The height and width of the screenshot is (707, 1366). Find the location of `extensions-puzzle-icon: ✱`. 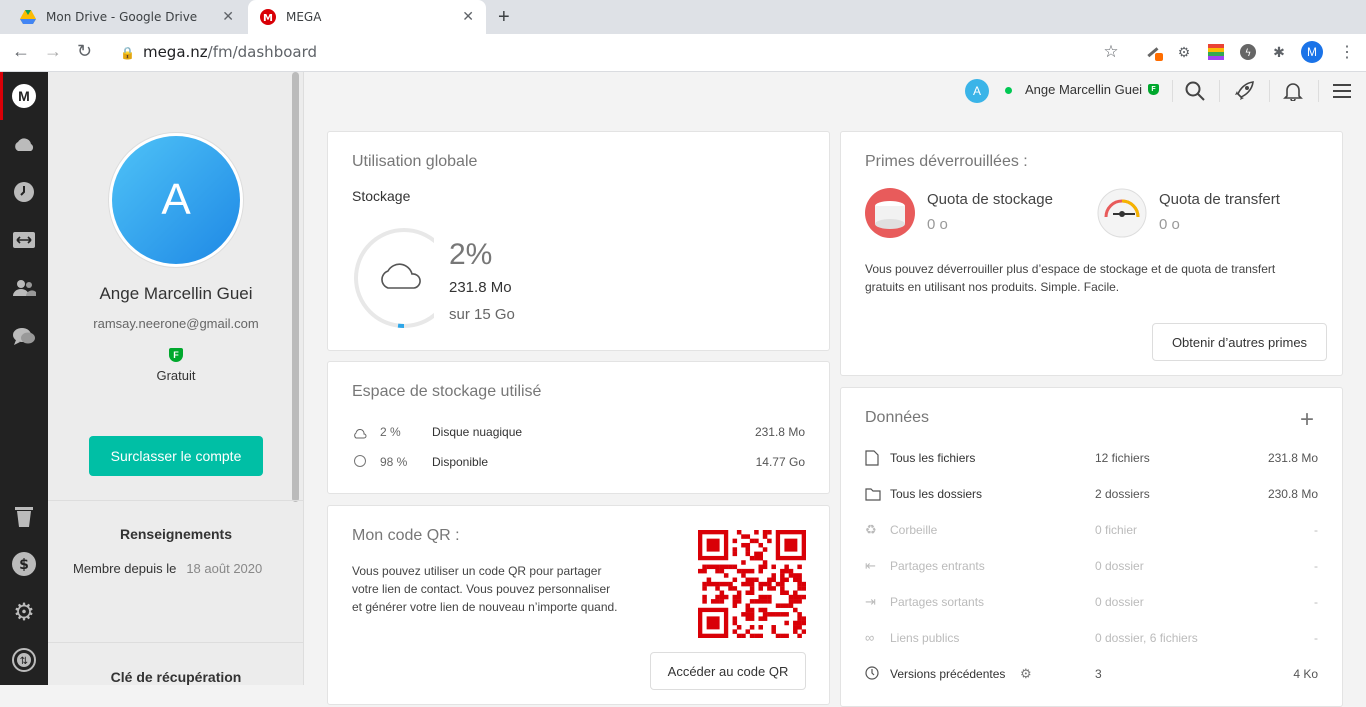

extensions-puzzle-icon: ✱ is located at coordinates (1279, 52).